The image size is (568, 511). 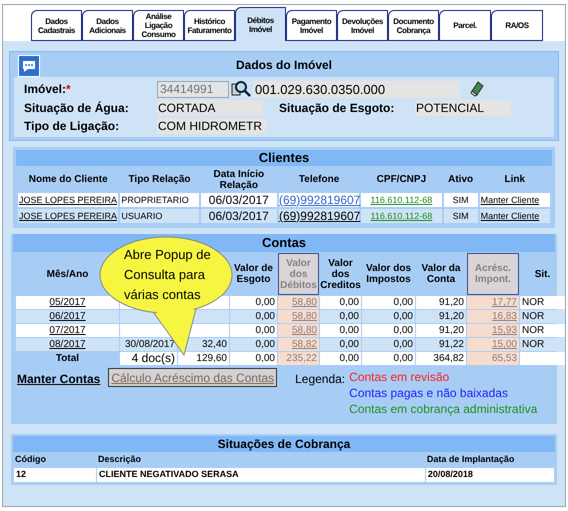 What do you see at coordinates (284, 444) in the screenshot?
I see `section-title: Situações de Cobrança` at bounding box center [284, 444].